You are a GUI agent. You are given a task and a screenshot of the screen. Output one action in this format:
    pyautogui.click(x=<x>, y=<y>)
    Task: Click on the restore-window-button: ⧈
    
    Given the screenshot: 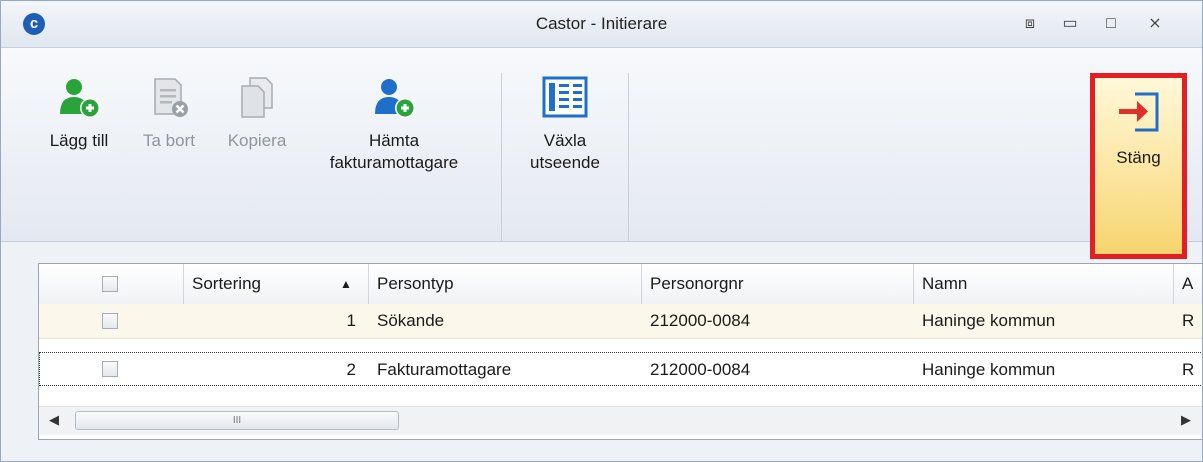 What is the action you would take?
    pyautogui.click(x=1030, y=24)
    